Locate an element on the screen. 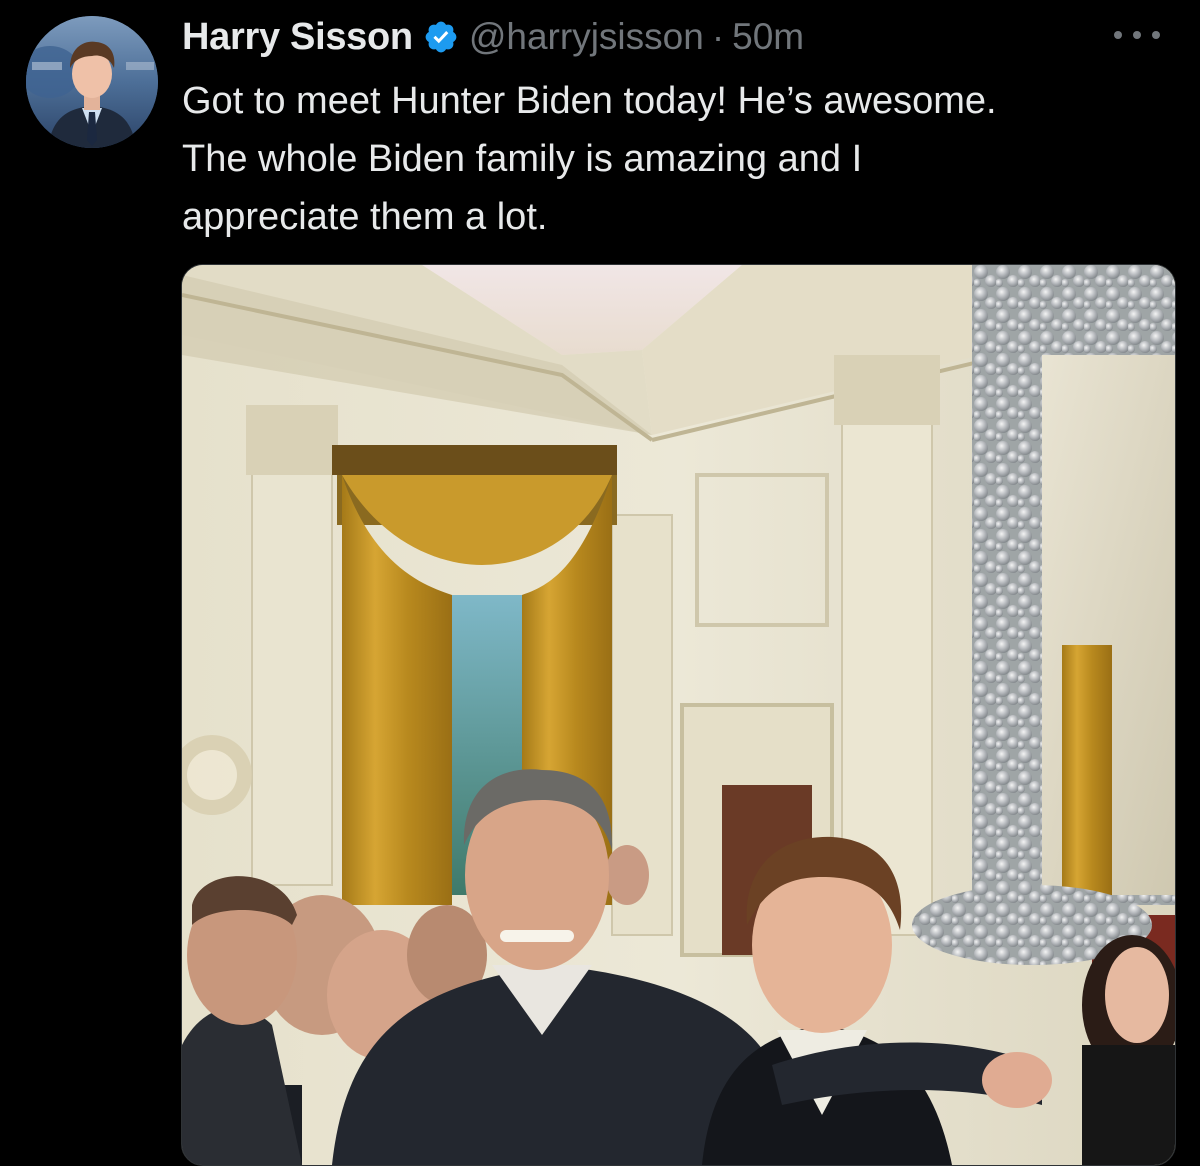 The image size is (1200, 1166). tweet-header: Harry Sisson @harryjsisson · 50m is located at coordinates (493, 37).